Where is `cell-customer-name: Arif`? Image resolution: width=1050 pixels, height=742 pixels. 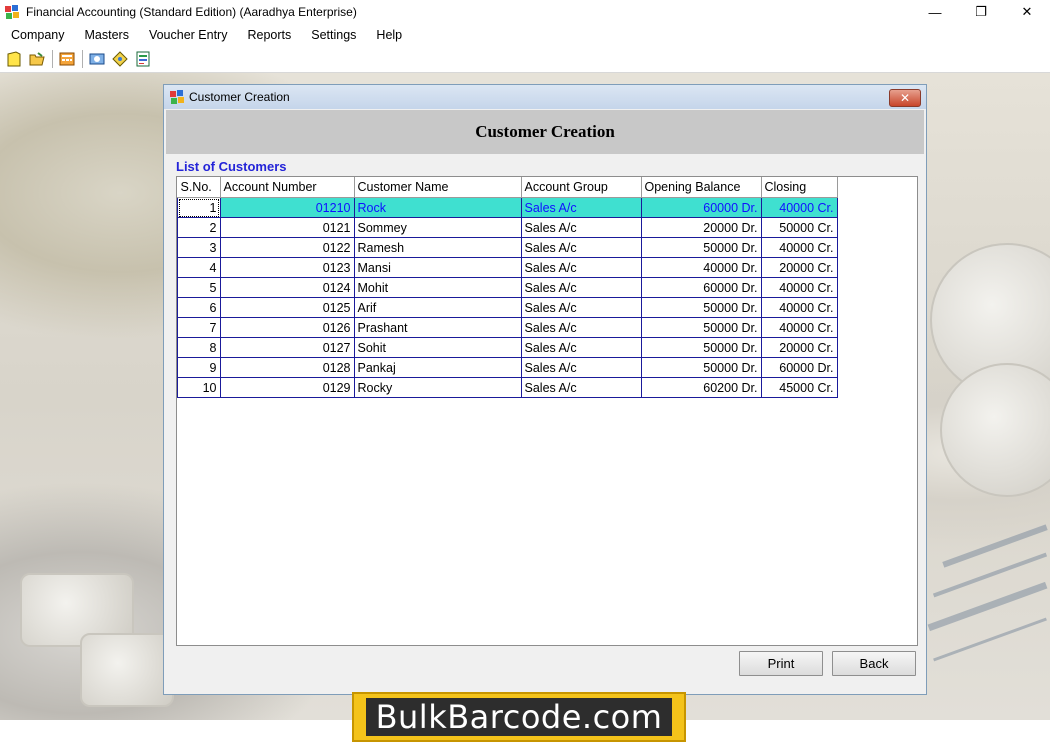 cell-customer-name: Arif is located at coordinates (438, 307).